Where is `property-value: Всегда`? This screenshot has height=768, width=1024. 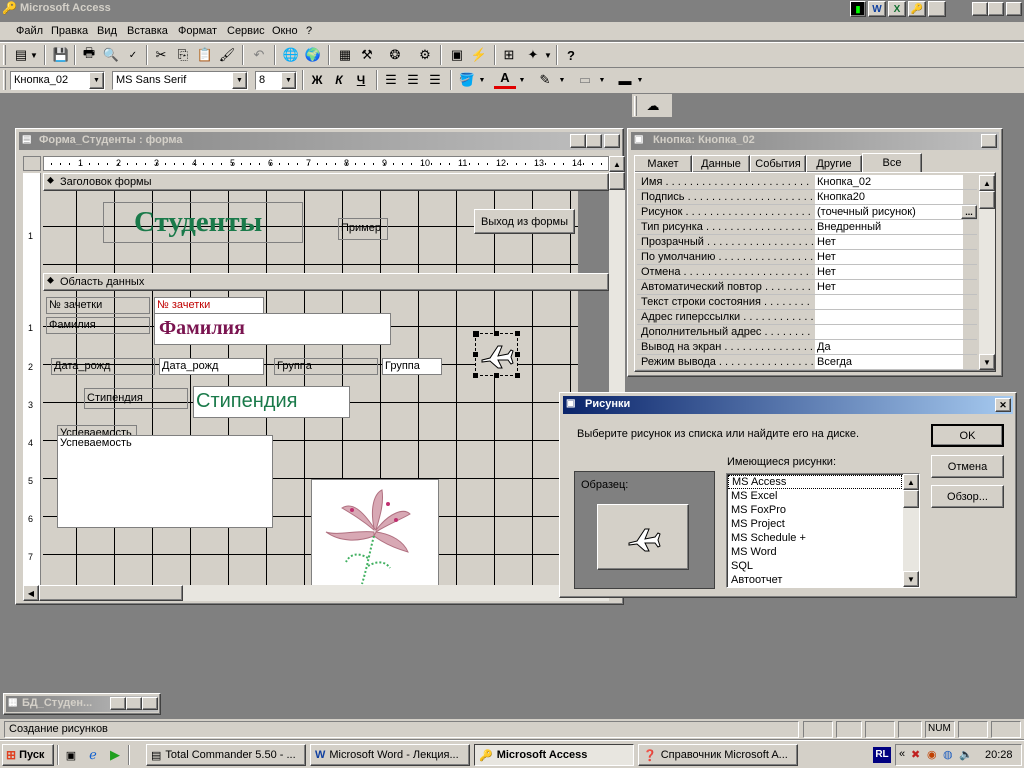
property-value: Всегда is located at coordinates (889, 362).